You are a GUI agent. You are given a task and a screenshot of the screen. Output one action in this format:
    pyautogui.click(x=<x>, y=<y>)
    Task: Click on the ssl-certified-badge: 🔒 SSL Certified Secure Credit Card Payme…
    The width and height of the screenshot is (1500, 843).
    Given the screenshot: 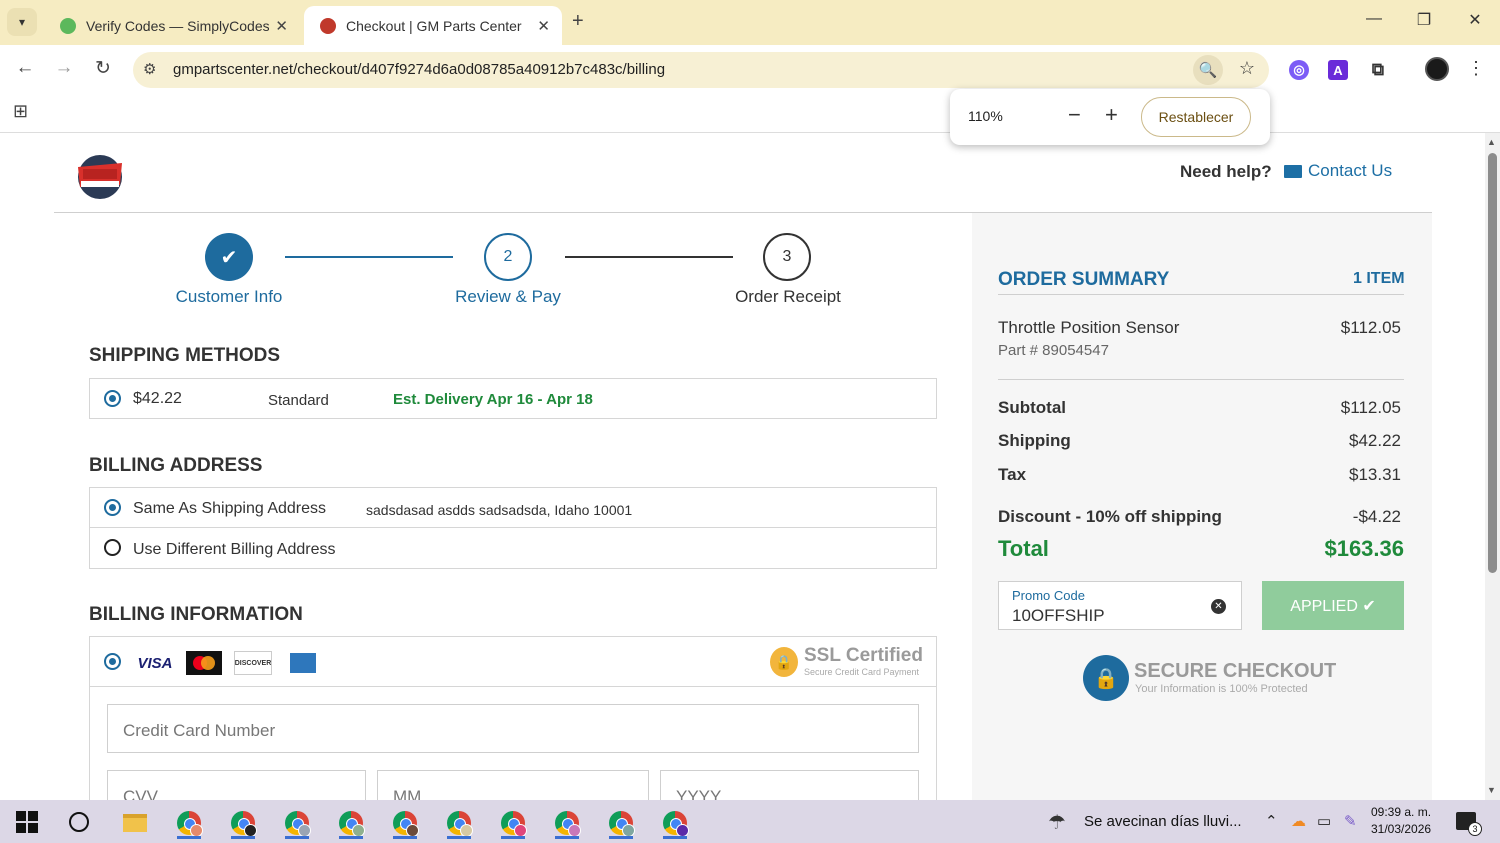 What is the action you would take?
    pyautogui.click(x=850, y=662)
    